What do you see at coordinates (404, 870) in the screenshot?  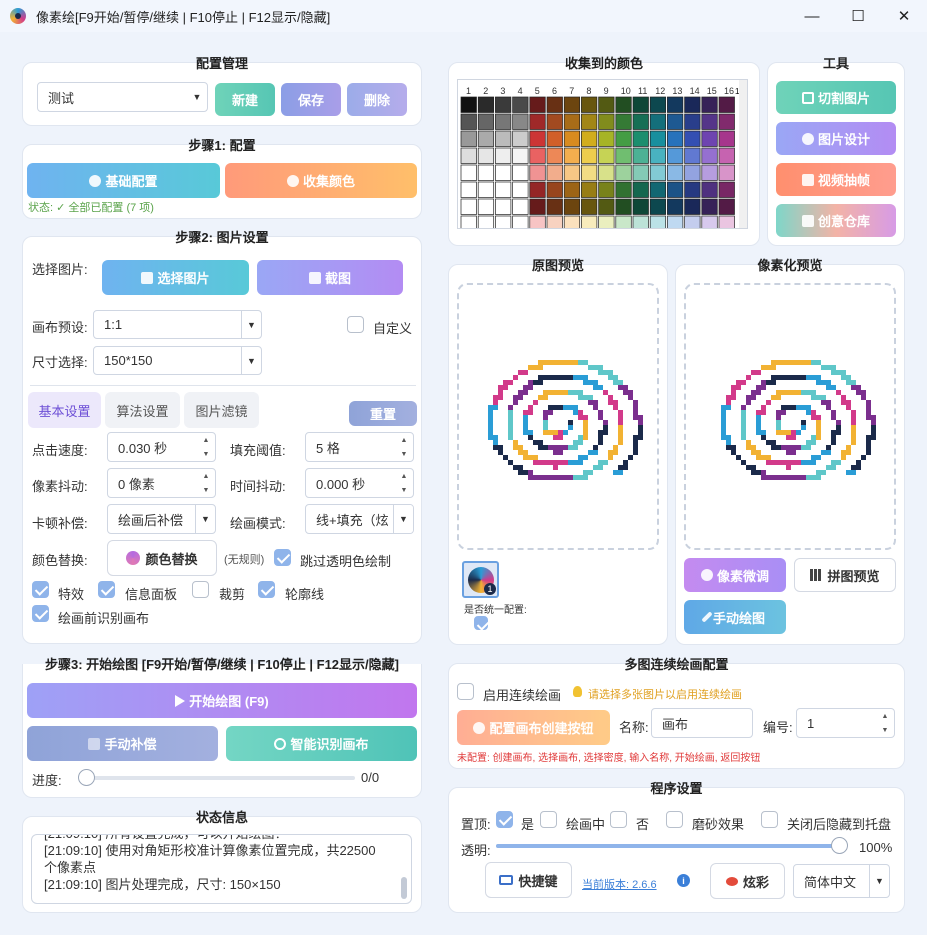 I see `log-scrollbar` at bounding box center [404, 870].